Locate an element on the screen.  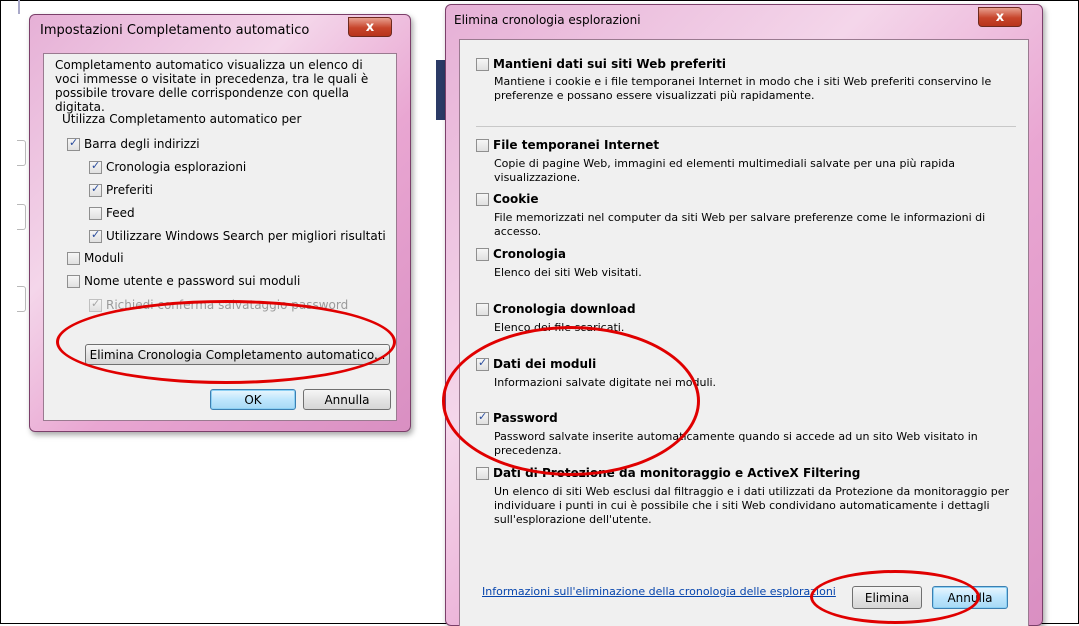
checkbox-usernames-passwords: Nome utente e password sui moduli is located at coordinates (183, 281).